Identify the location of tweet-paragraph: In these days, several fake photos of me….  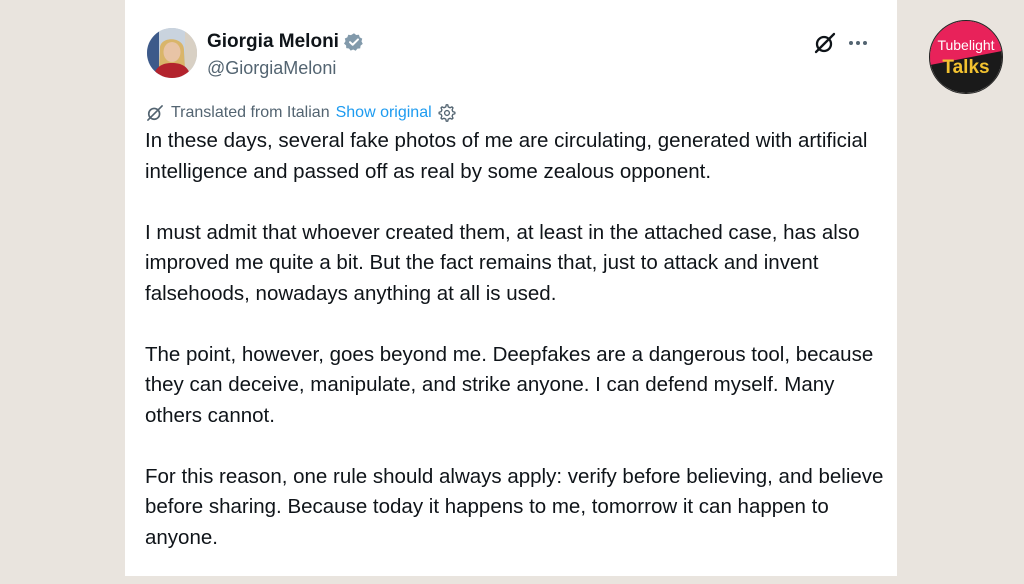
(506, 156).